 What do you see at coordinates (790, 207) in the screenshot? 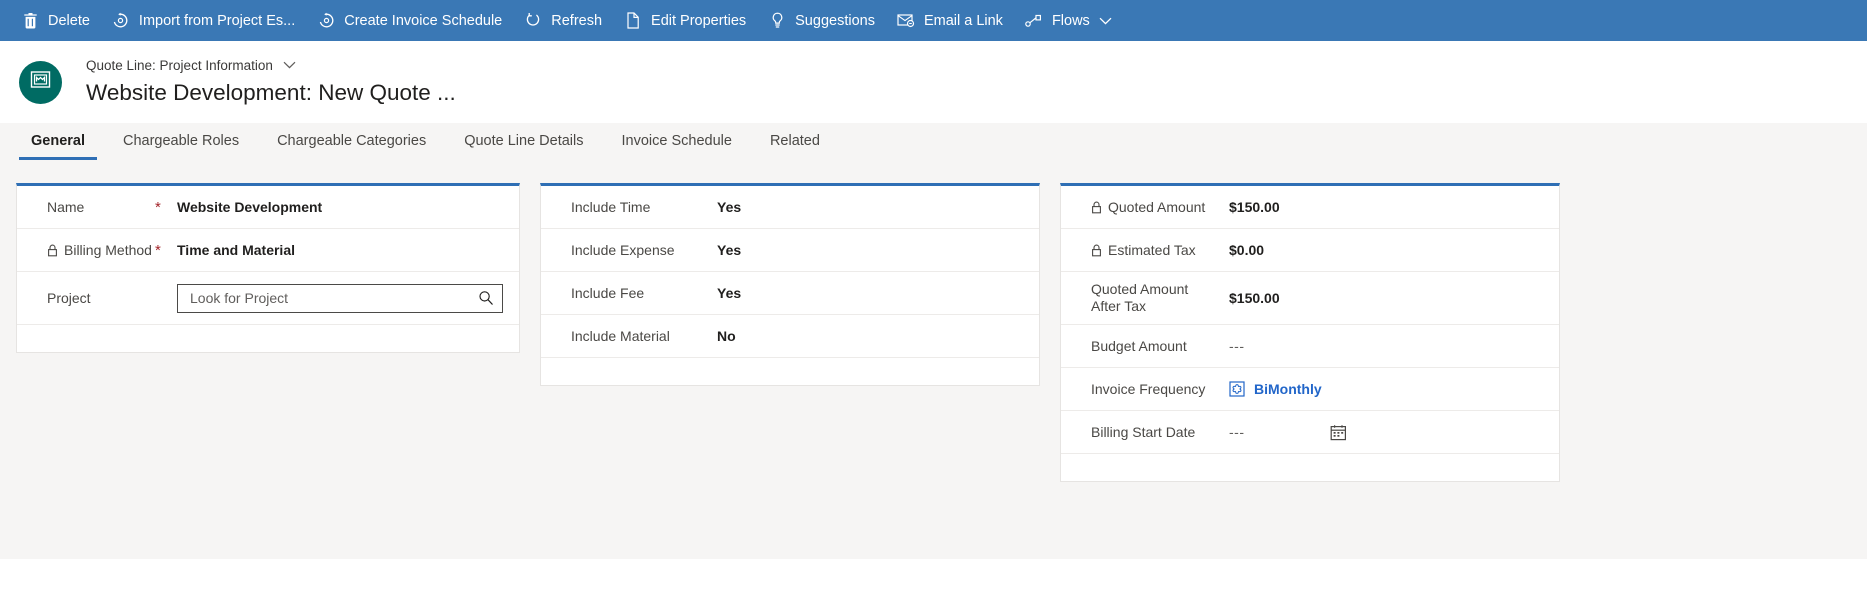
I see `field-row-include-time: Include Time Yes` at bounding box center [790, 207].